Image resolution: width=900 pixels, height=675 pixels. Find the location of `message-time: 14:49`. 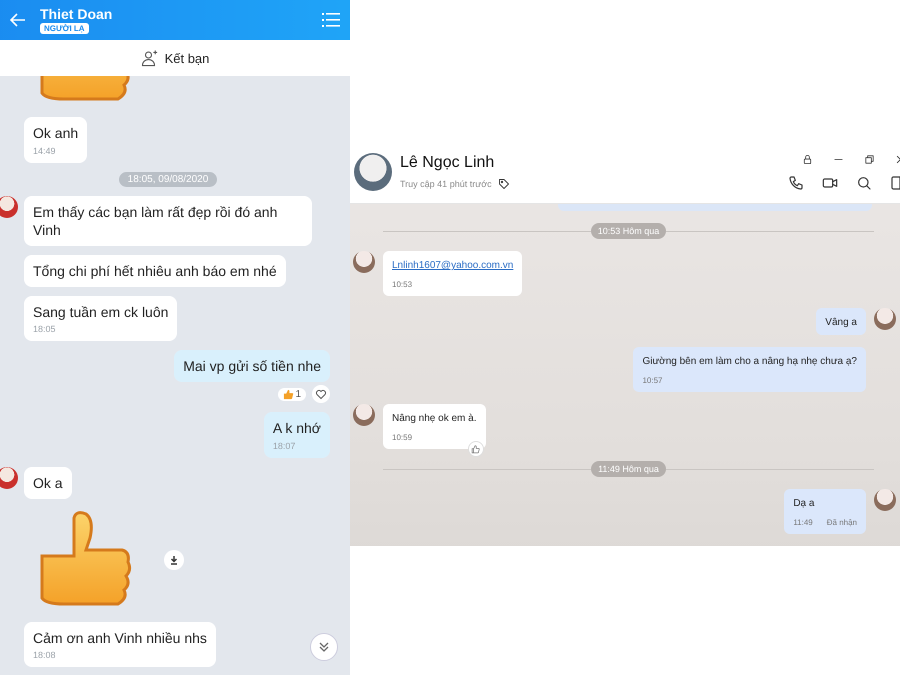

message-time: 14:49 is located at coordinates (45, 151).